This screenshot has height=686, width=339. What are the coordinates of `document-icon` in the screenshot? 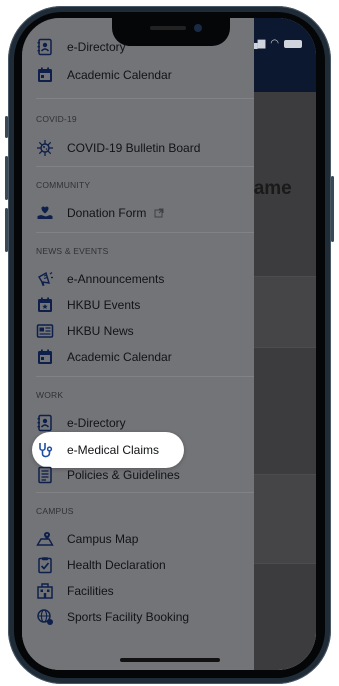 It's located at (45, 475).